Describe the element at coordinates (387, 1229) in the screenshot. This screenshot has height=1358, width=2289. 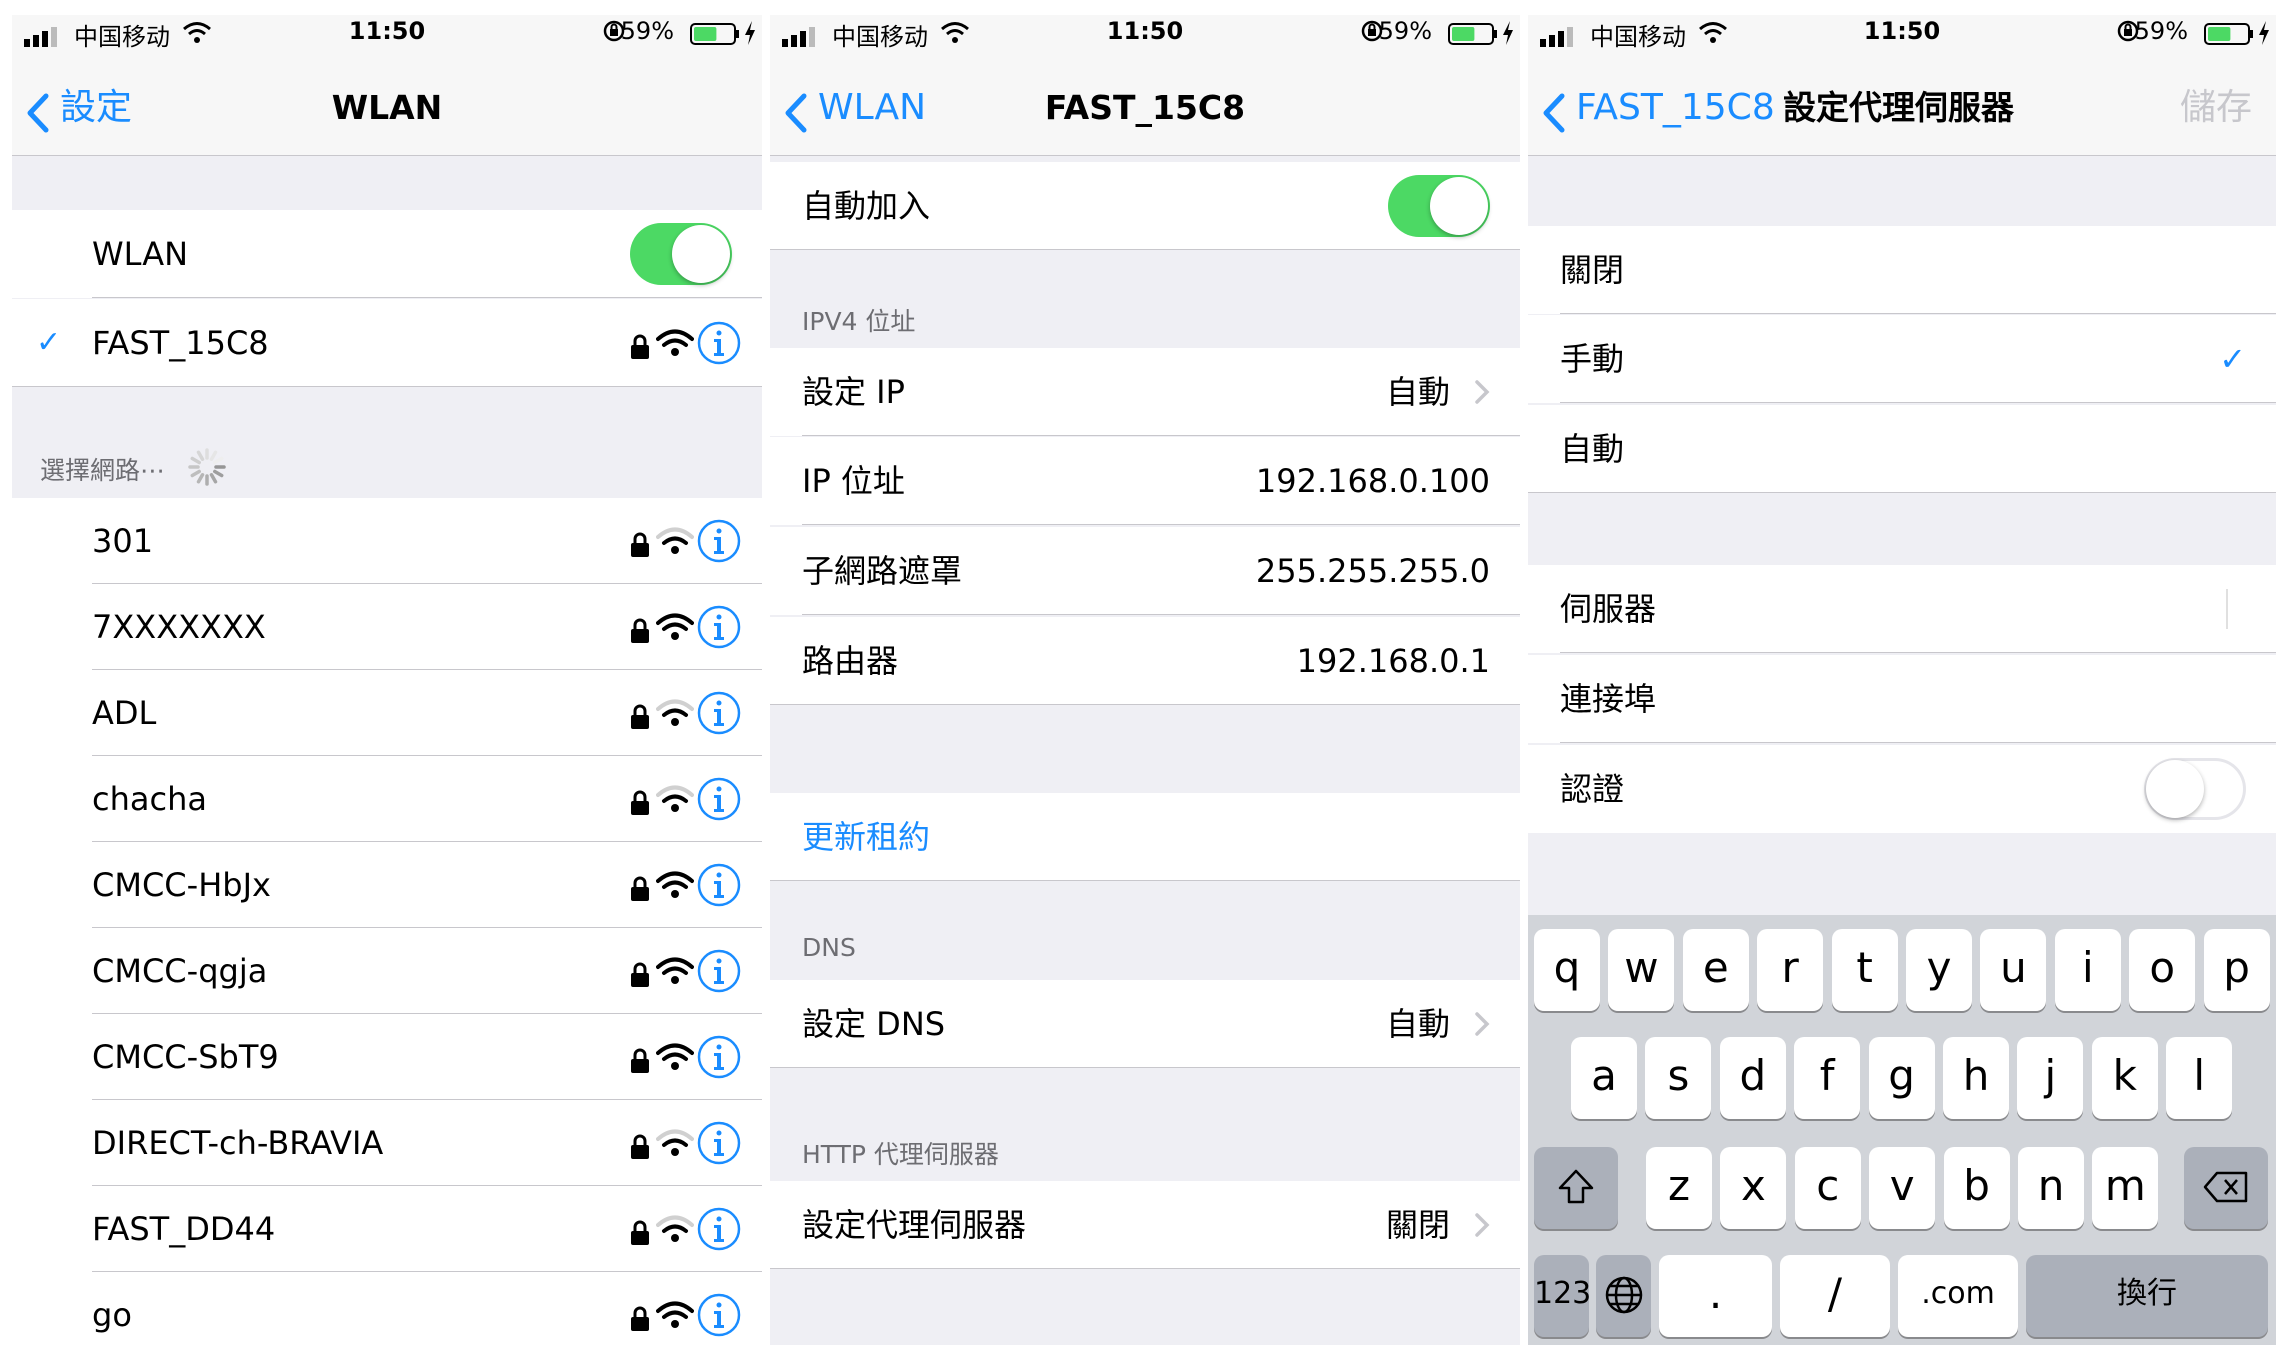
I see `network-row: FAST_DD44` at that location.